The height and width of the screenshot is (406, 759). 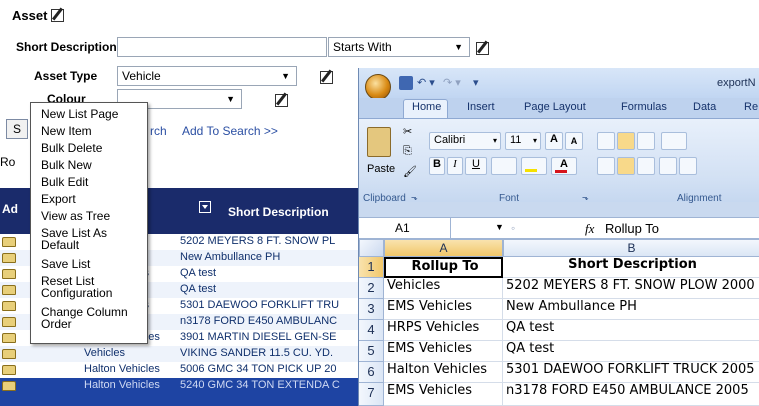 I want to click on tab-formulas: Formulas, so click(x=644, y=107).